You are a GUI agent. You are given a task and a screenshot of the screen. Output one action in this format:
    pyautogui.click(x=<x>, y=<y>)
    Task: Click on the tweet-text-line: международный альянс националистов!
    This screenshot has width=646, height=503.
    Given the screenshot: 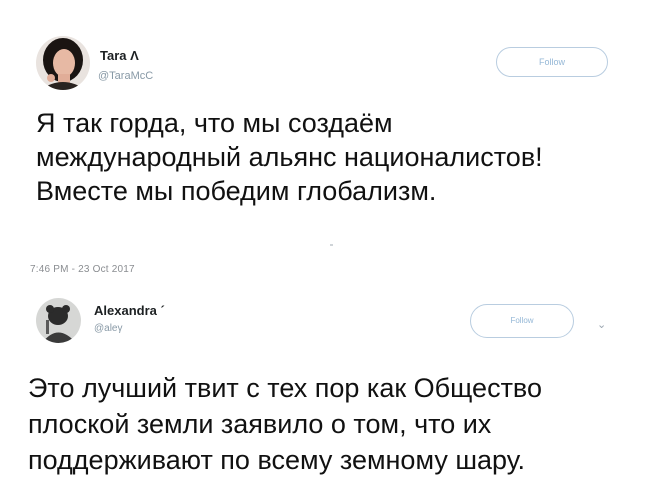 What is the action you would take?
    pyautogui.click(x=289, y=157)
    